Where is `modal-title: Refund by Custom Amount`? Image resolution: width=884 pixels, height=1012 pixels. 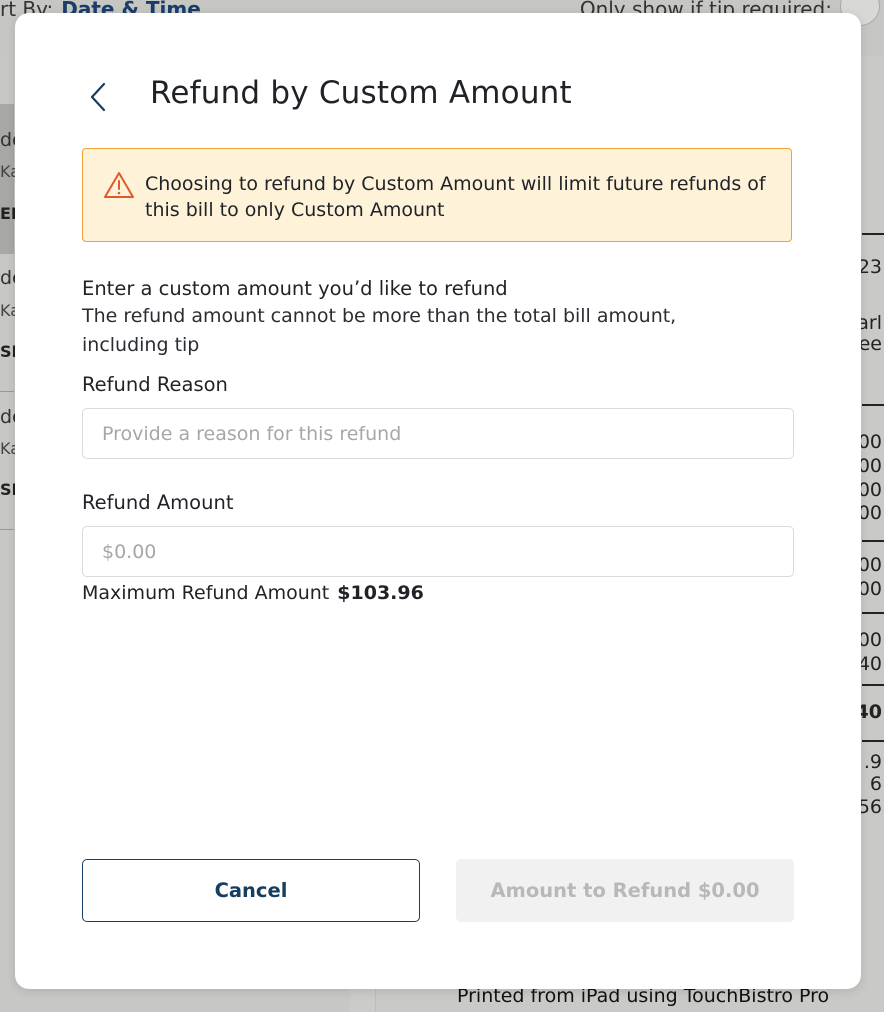 modal-title: Refund by Custom Amount is located at coordinates (361, 93).